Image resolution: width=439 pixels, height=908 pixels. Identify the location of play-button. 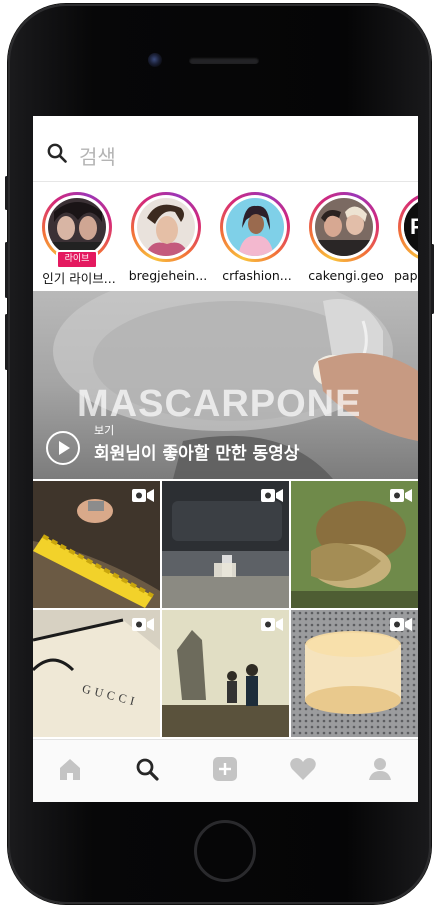
(63, 448).